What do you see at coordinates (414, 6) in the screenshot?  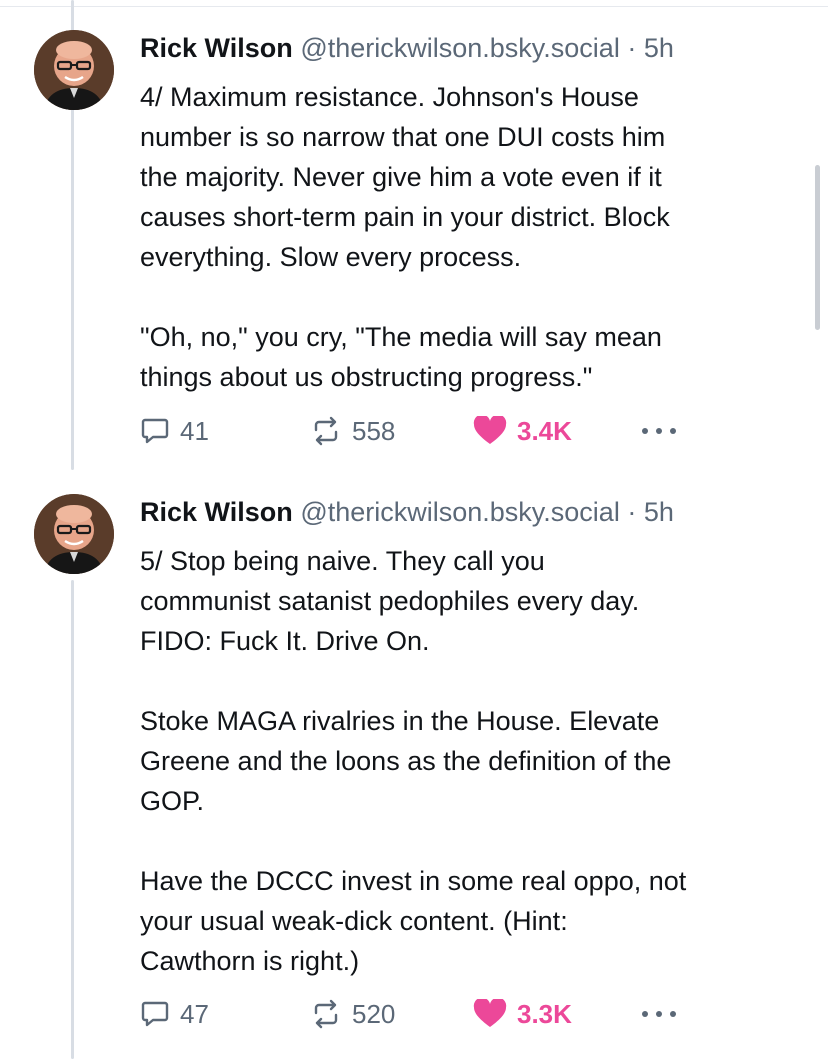 I see `top-divider` at bounding box center [414, 6].